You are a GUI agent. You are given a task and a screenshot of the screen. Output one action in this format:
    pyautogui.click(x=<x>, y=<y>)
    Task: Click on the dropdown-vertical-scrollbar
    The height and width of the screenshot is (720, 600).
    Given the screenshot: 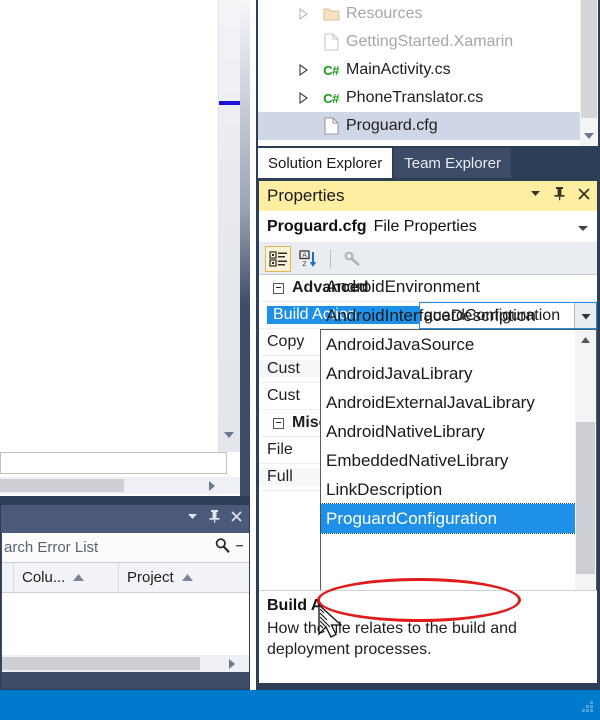 What is the action you would take?
    pyautogui.click(x=585, y=460)
    